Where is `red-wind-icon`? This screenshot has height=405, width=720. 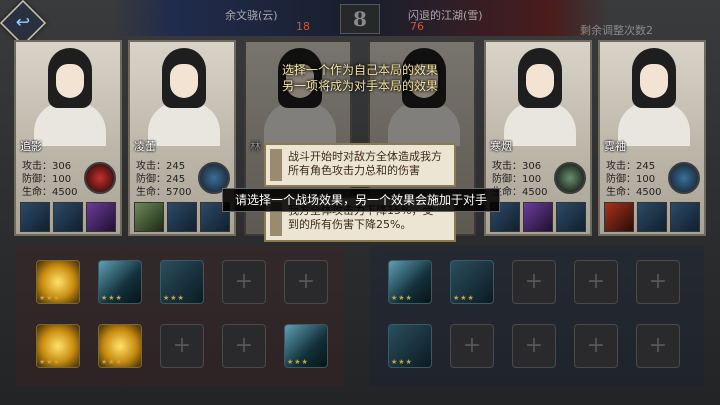
red-wind-icon is located at coordinates (100, 178).